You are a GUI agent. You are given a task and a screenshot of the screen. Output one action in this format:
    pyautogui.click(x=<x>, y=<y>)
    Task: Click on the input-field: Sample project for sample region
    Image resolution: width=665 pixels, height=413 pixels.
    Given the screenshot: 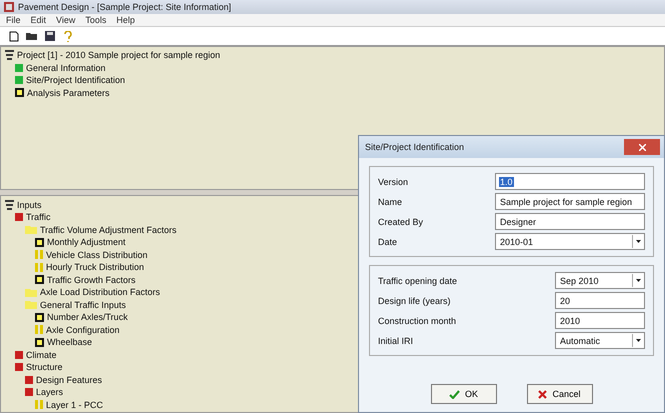 What is the action you would take?
    pyautogui.click(x=570, y=201)
    